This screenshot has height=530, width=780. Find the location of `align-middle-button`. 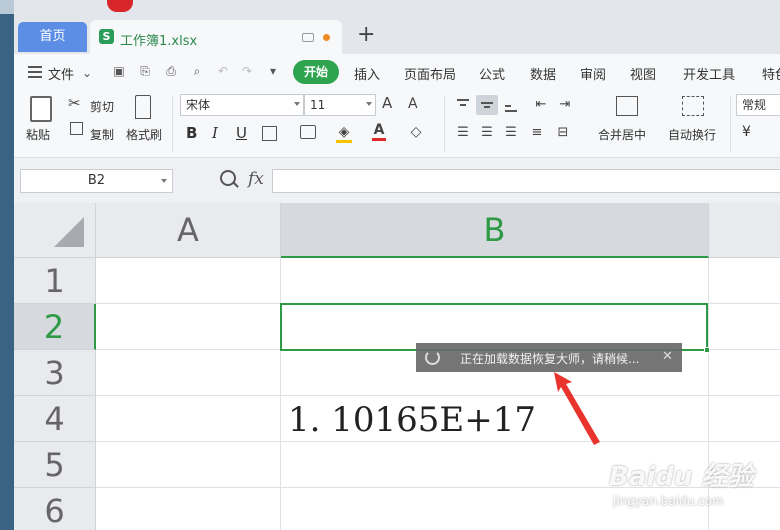

align-middle-button is located at coordinates (487, 105).